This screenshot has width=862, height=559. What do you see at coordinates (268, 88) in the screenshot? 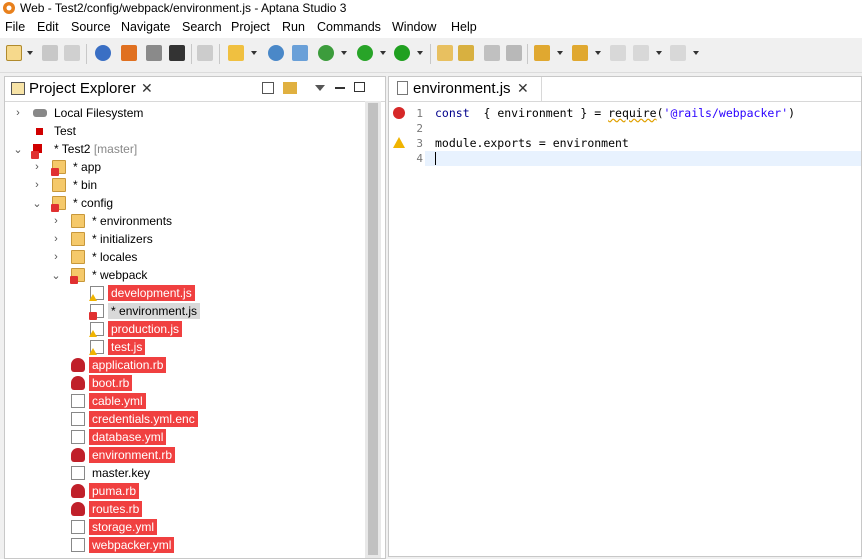
I see `collapse-all-icon` at bounding box center [268, 88].